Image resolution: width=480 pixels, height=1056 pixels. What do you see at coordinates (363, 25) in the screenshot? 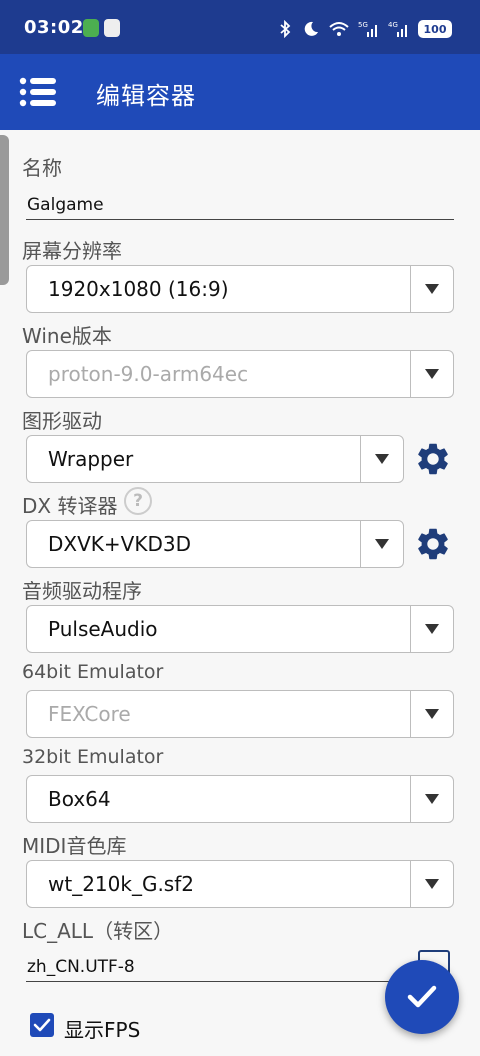
I see `svg-text: 5G` at bounding box center [363, 25].